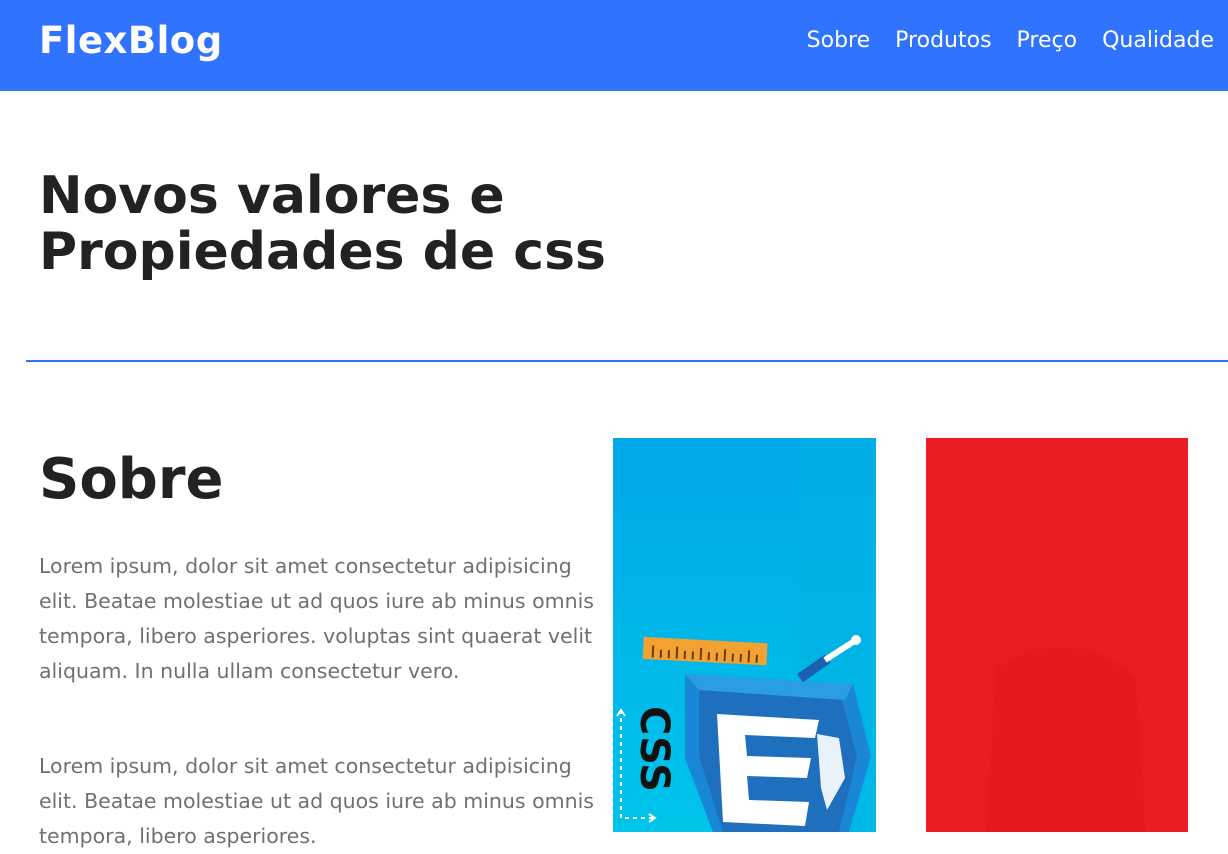 The height and width of the screenshot is (854, 1228). Describe the element at coordinates (627, 361) in the screenshot. I see `section-divider` at that location.